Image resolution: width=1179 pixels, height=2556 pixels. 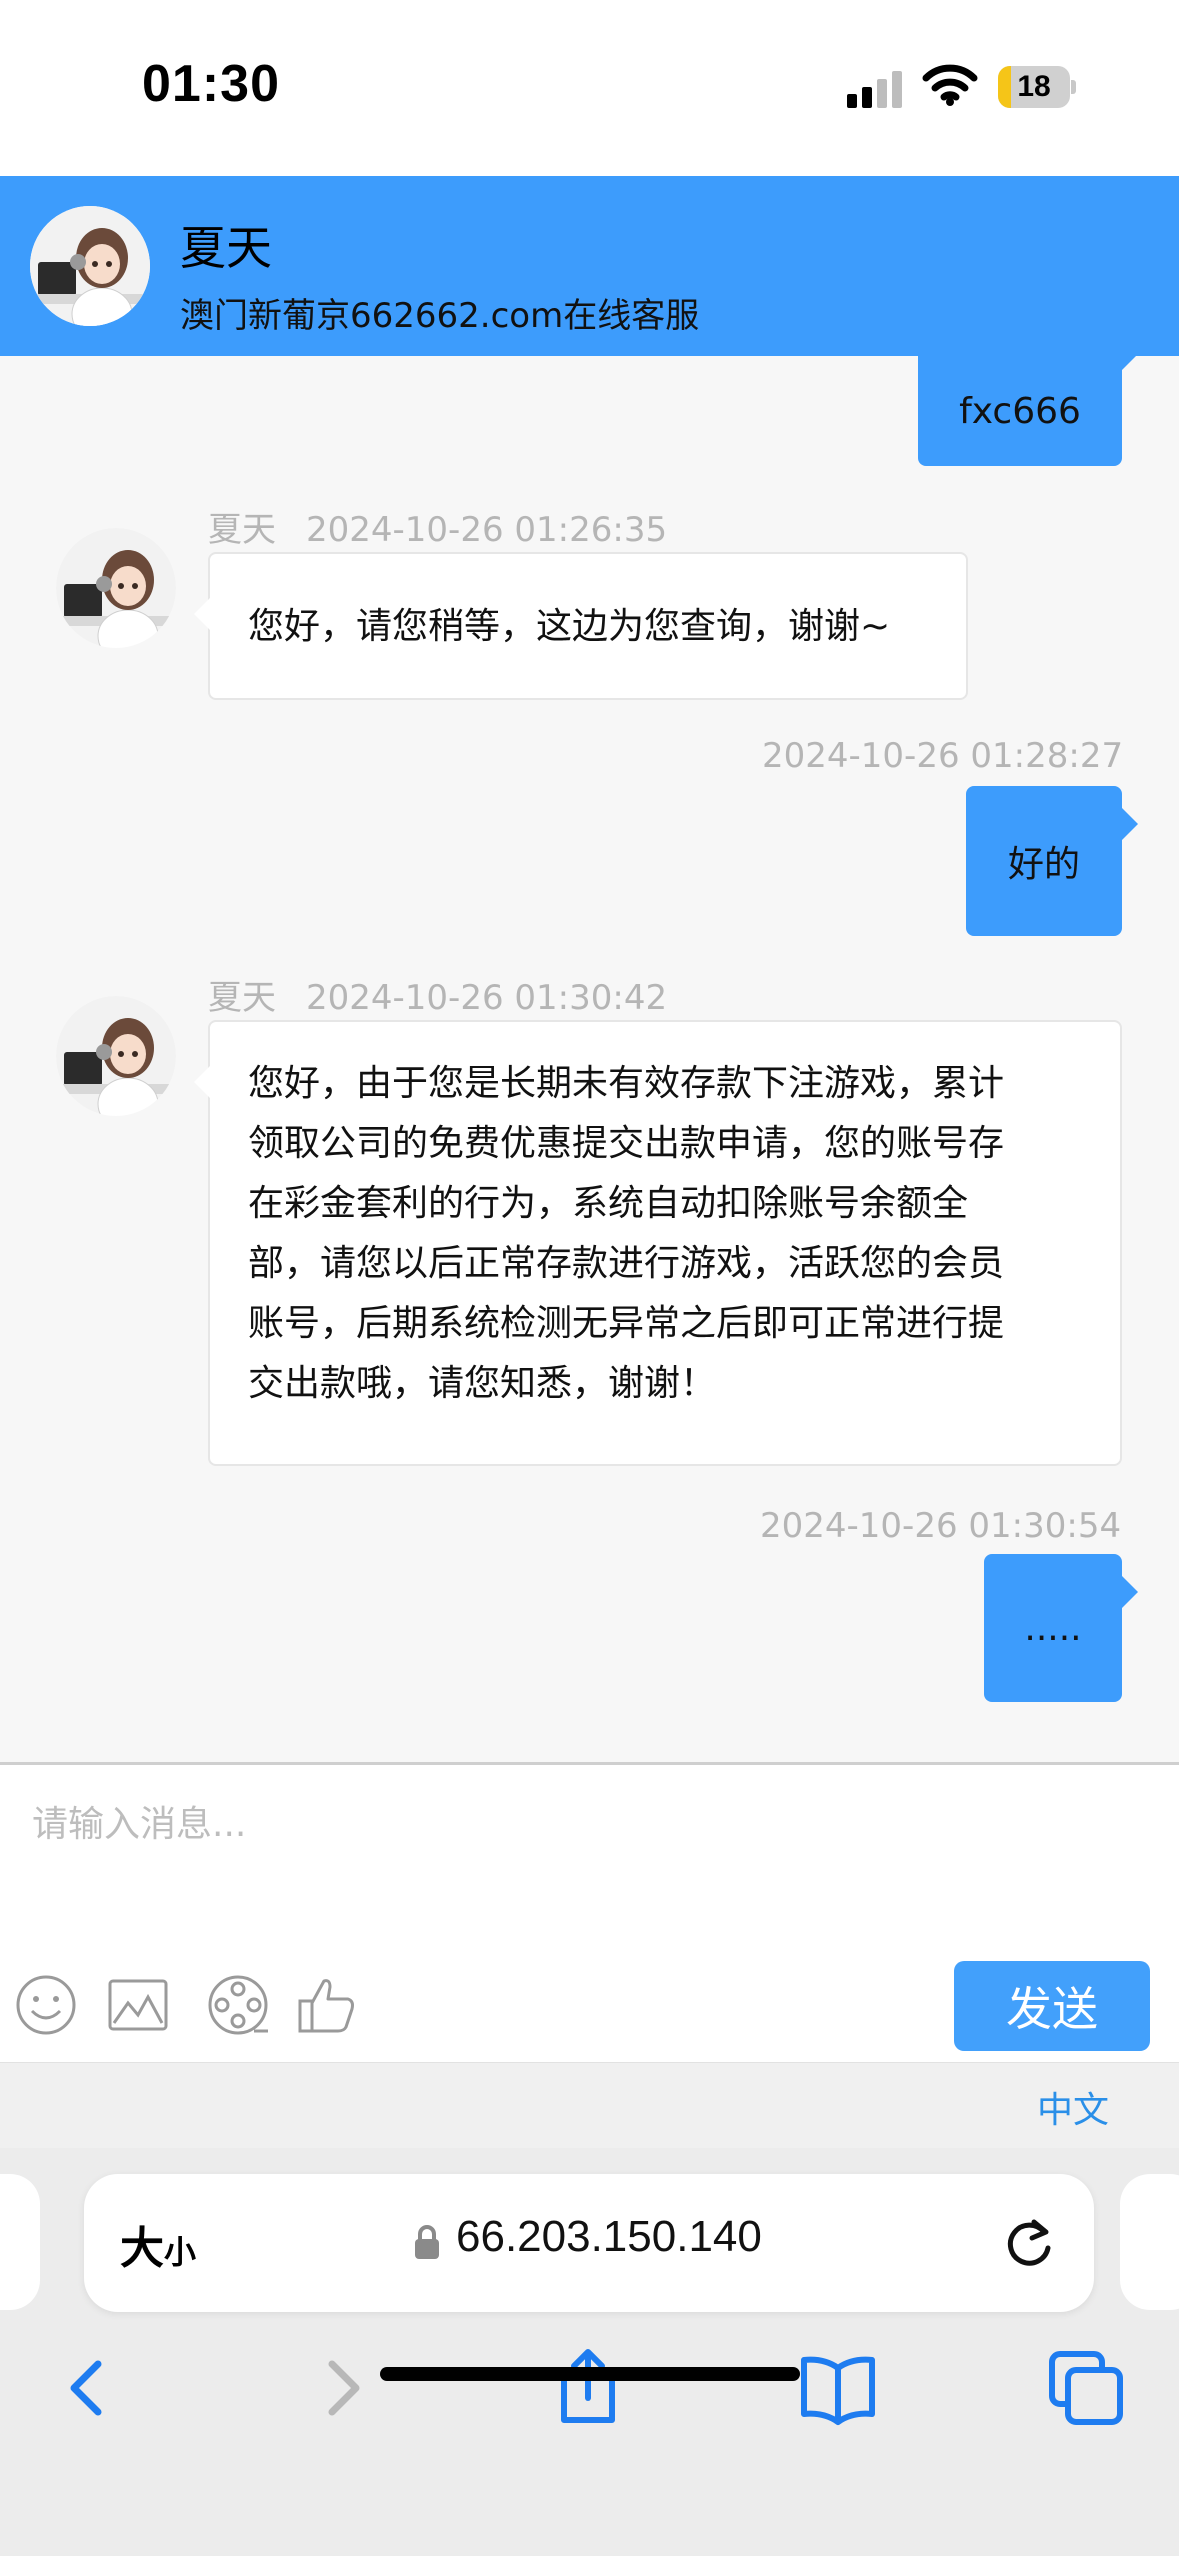 I want to click on home-indicator, so click(x=590, y=2374).